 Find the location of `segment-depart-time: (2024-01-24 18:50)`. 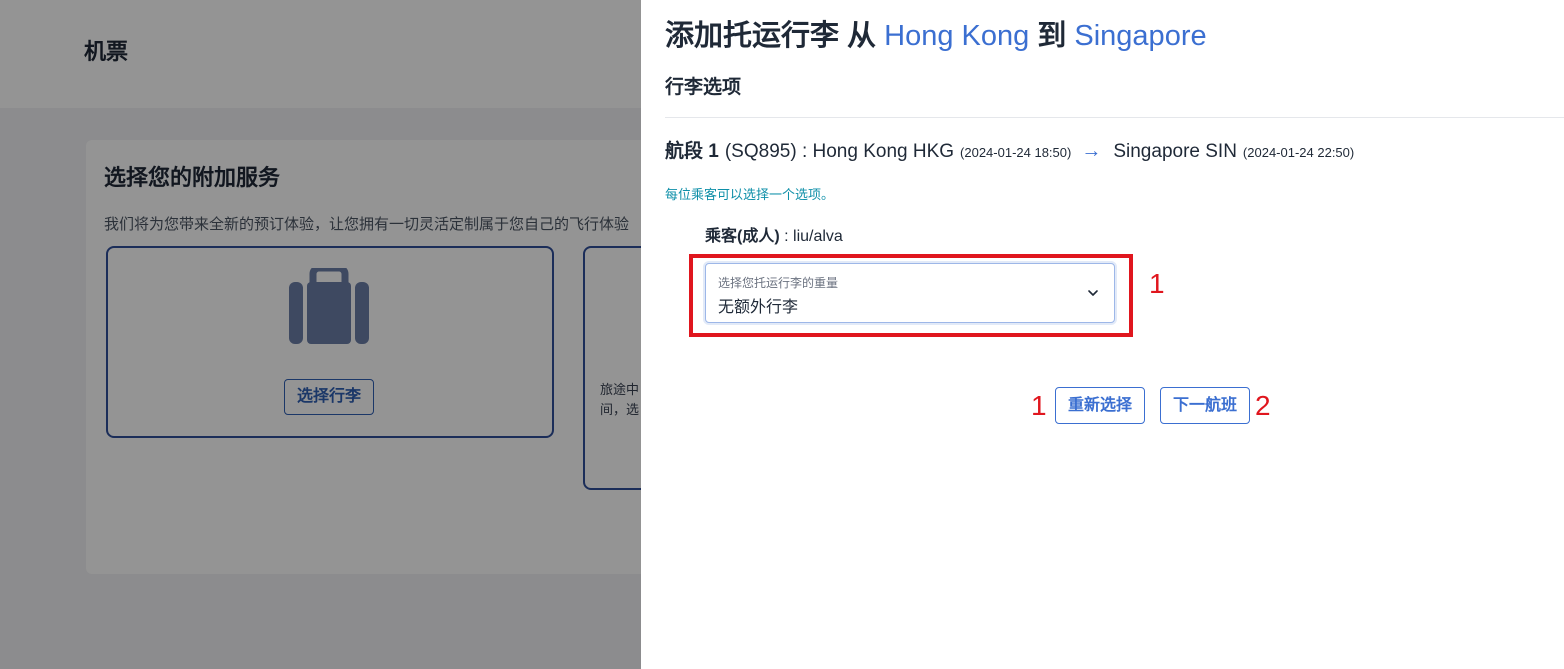

segment-depart-time: (2024-01-24 18:50) is located at coordinates (1016, 152).